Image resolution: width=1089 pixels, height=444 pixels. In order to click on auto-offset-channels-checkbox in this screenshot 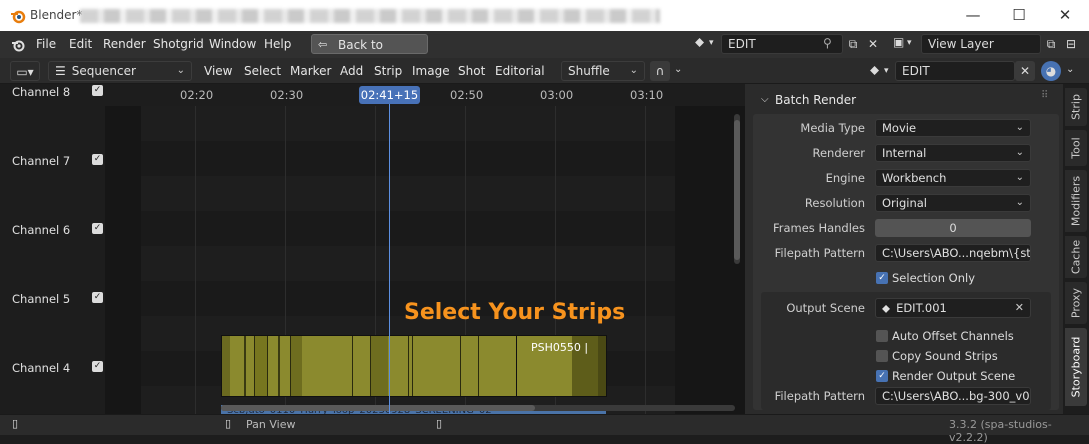, I will do `click(882, 336)`.